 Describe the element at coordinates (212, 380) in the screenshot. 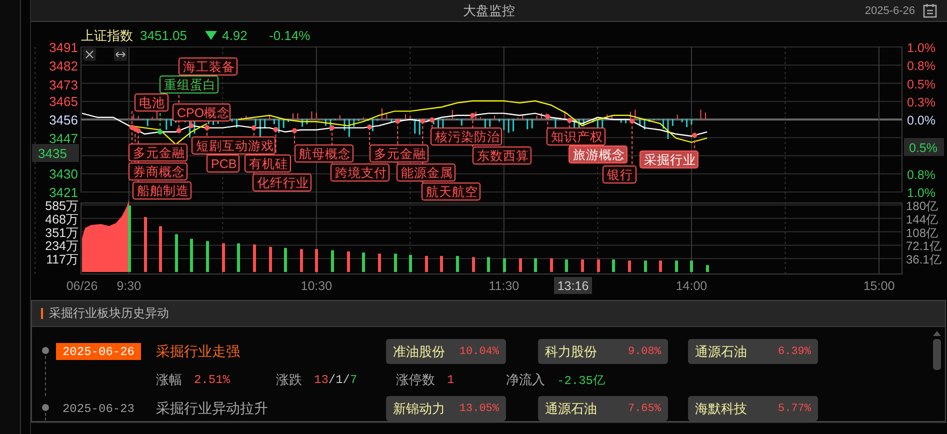

I see `stat-value: 2.51%` at that location.